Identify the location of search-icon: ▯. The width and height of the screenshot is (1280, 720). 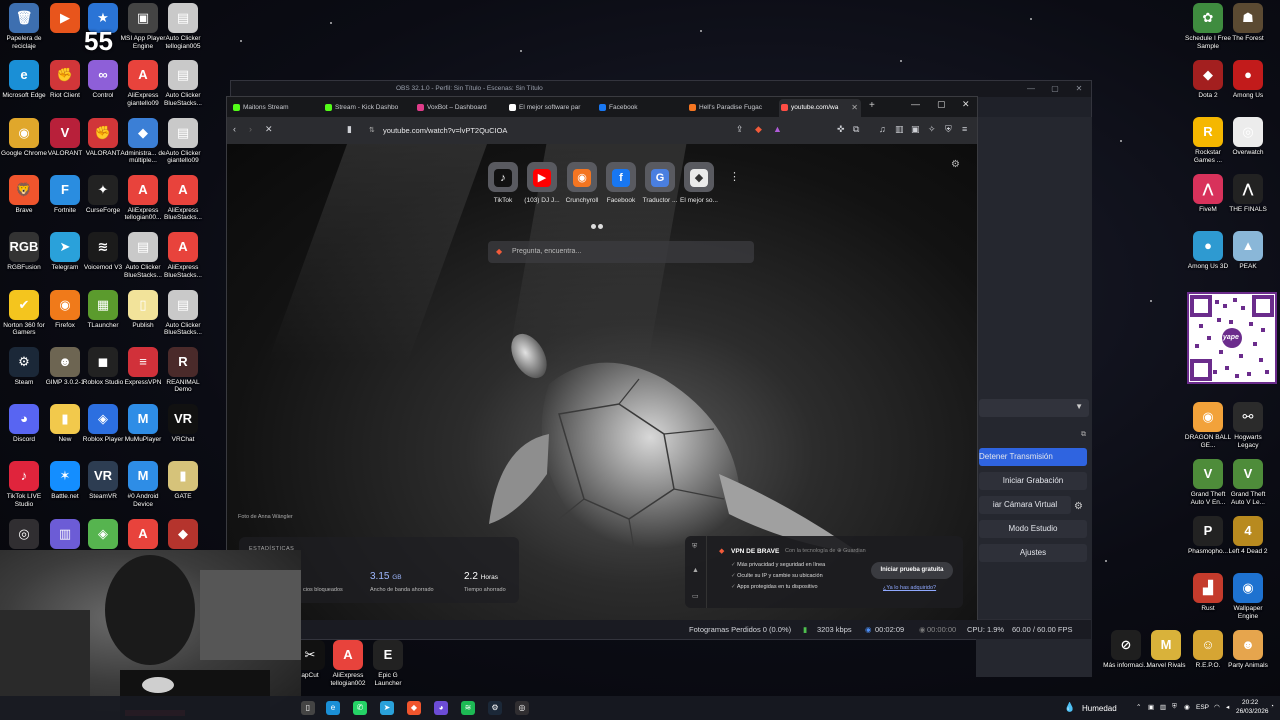
(308, 708).